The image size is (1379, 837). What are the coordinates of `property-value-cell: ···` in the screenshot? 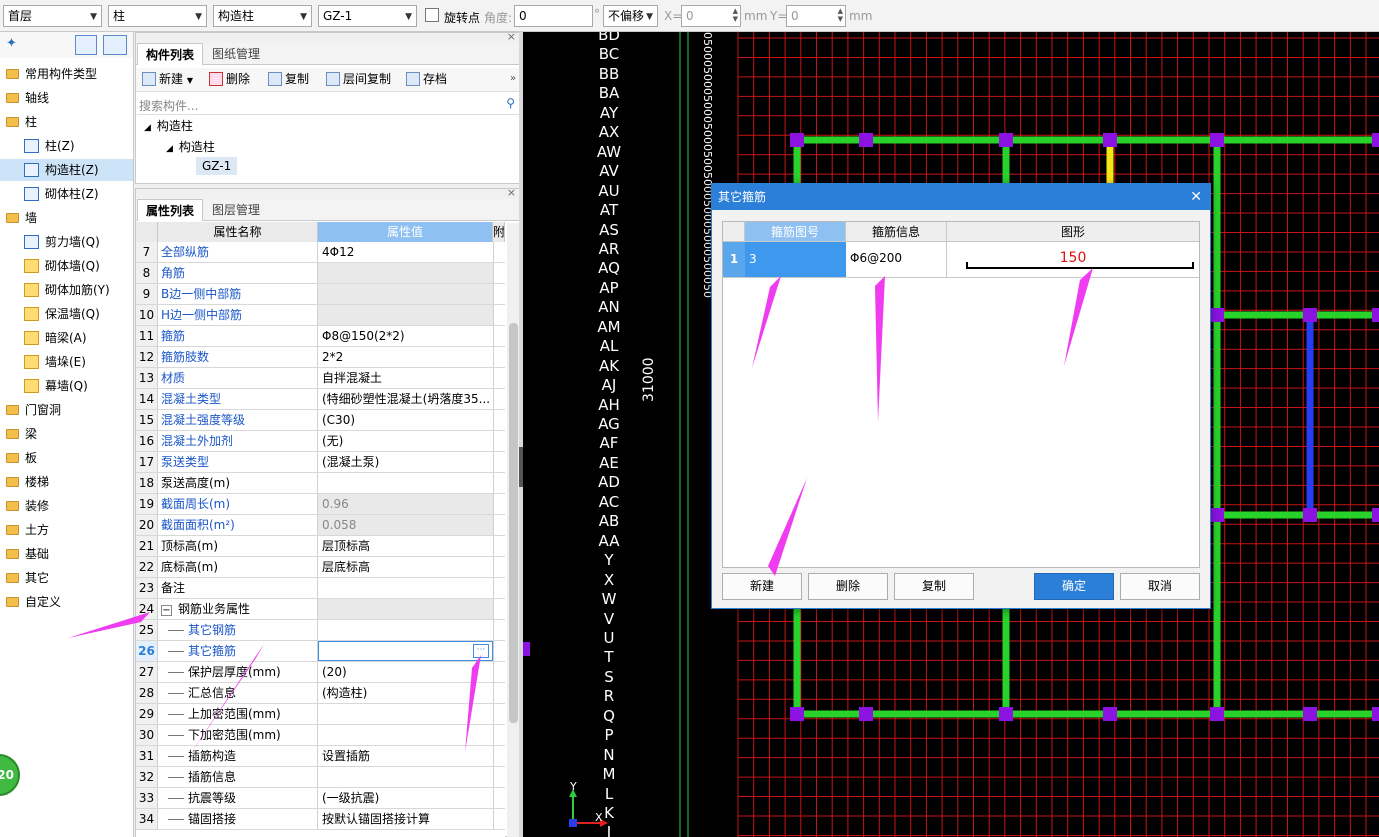 It's located at (405, 651).